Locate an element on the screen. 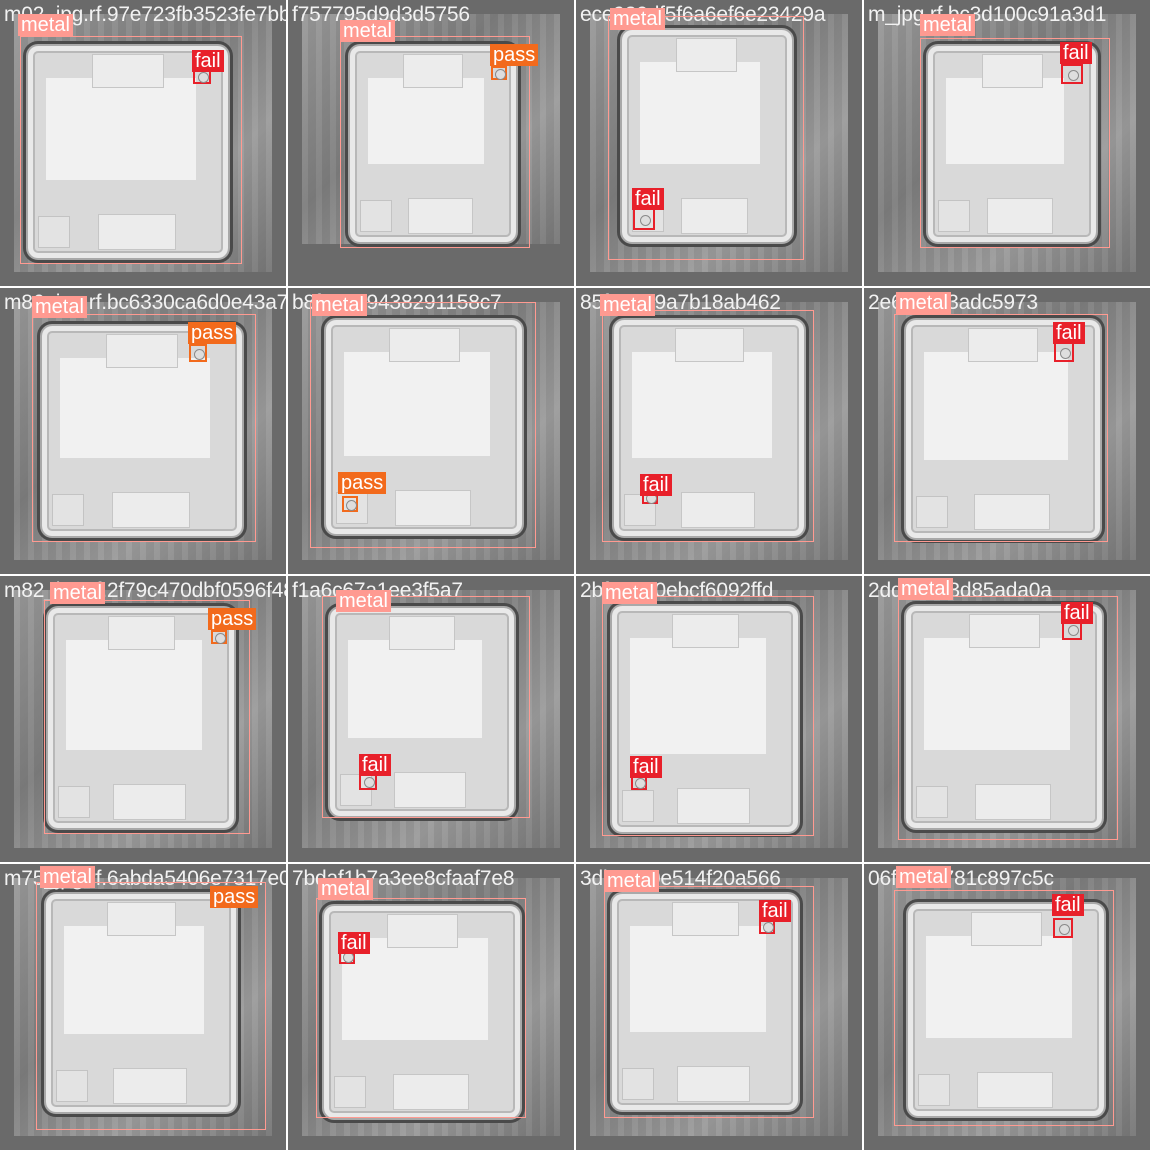  image-tile: m75_jpg.rf.6abda5406e7317e0 metal pass is located at coordinates (143, 1007).